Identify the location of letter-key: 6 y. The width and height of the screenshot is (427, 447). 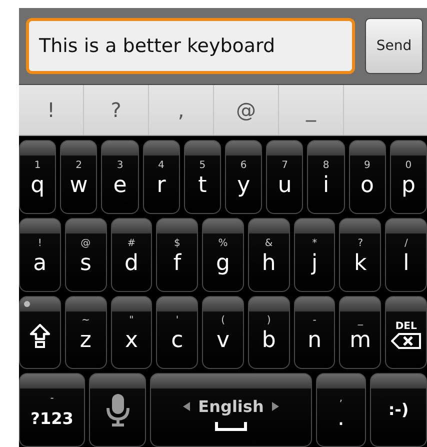
(243, 177).